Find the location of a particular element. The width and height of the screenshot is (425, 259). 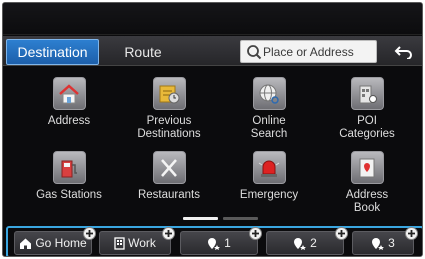

menu-item-label: Restaurants is located at coordinates (168, 195).